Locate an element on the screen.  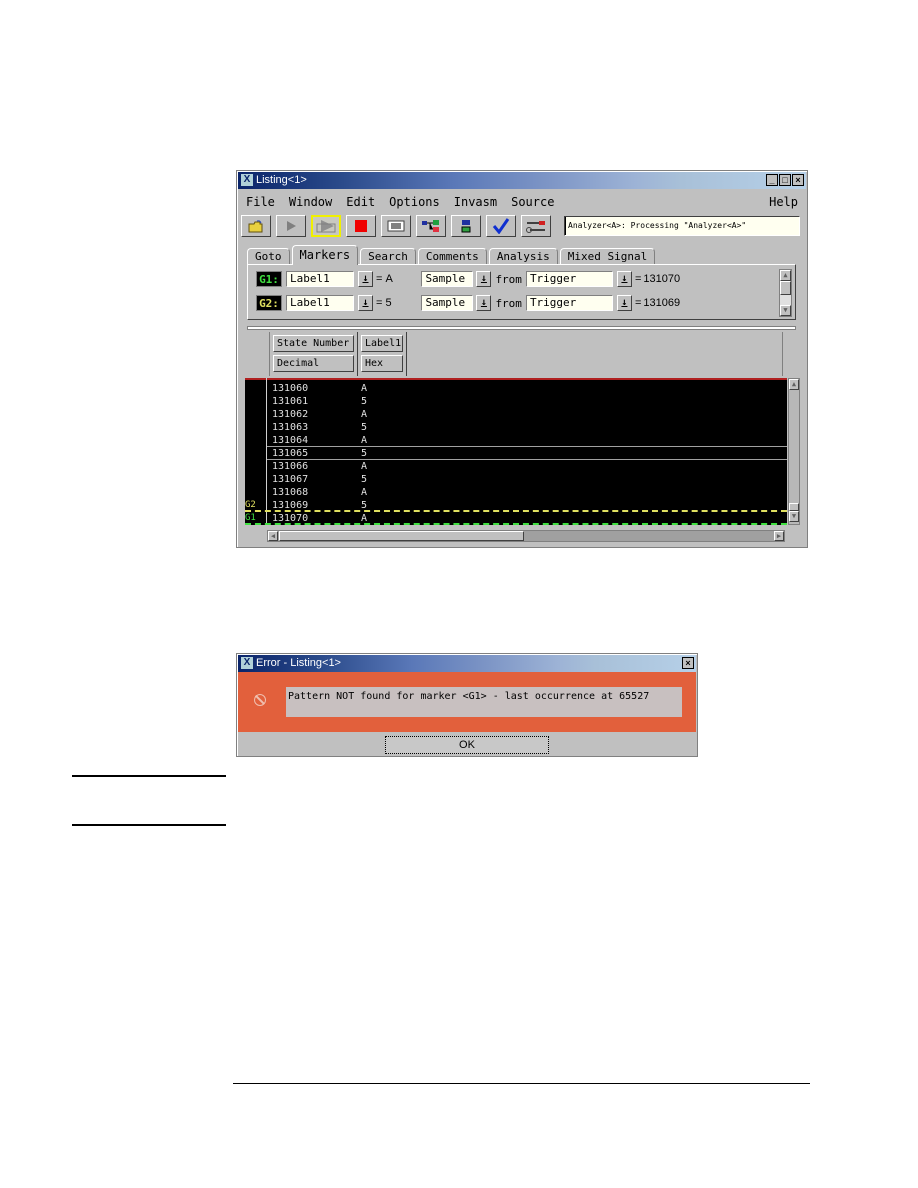
marker-g2-mode-field: Sample is located at coordinates (447, 303).